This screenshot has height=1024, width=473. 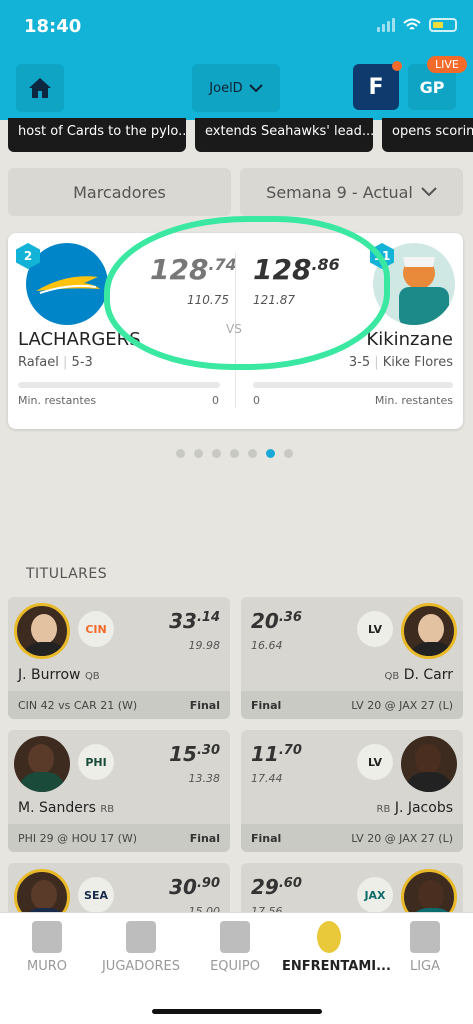 I want to click on helmet-icon, so click(x=235, y=937).